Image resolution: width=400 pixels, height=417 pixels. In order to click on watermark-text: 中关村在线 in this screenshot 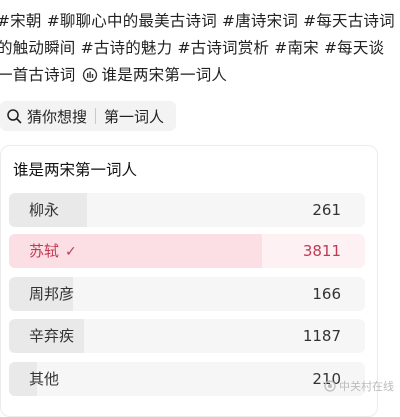, I will do `click(366, 386)`.